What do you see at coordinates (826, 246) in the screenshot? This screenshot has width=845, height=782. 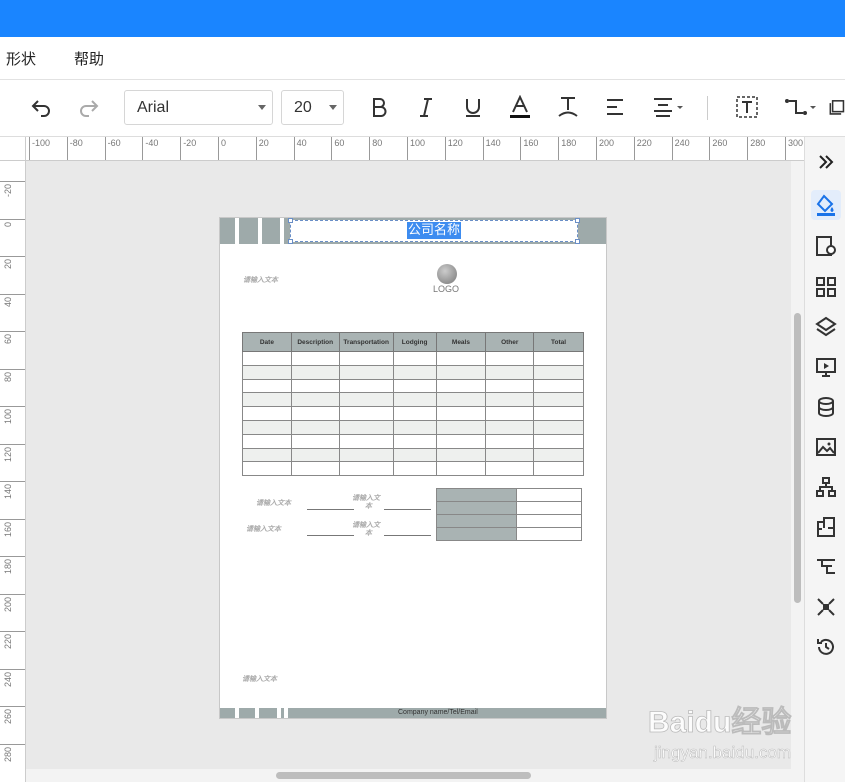 I see `page-settings-icon` at bounding box center [826, 246].